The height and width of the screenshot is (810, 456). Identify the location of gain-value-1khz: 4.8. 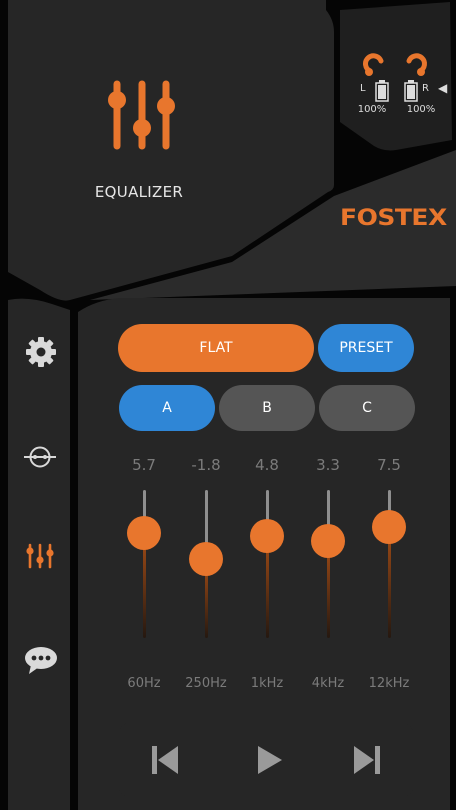
(267, 465).